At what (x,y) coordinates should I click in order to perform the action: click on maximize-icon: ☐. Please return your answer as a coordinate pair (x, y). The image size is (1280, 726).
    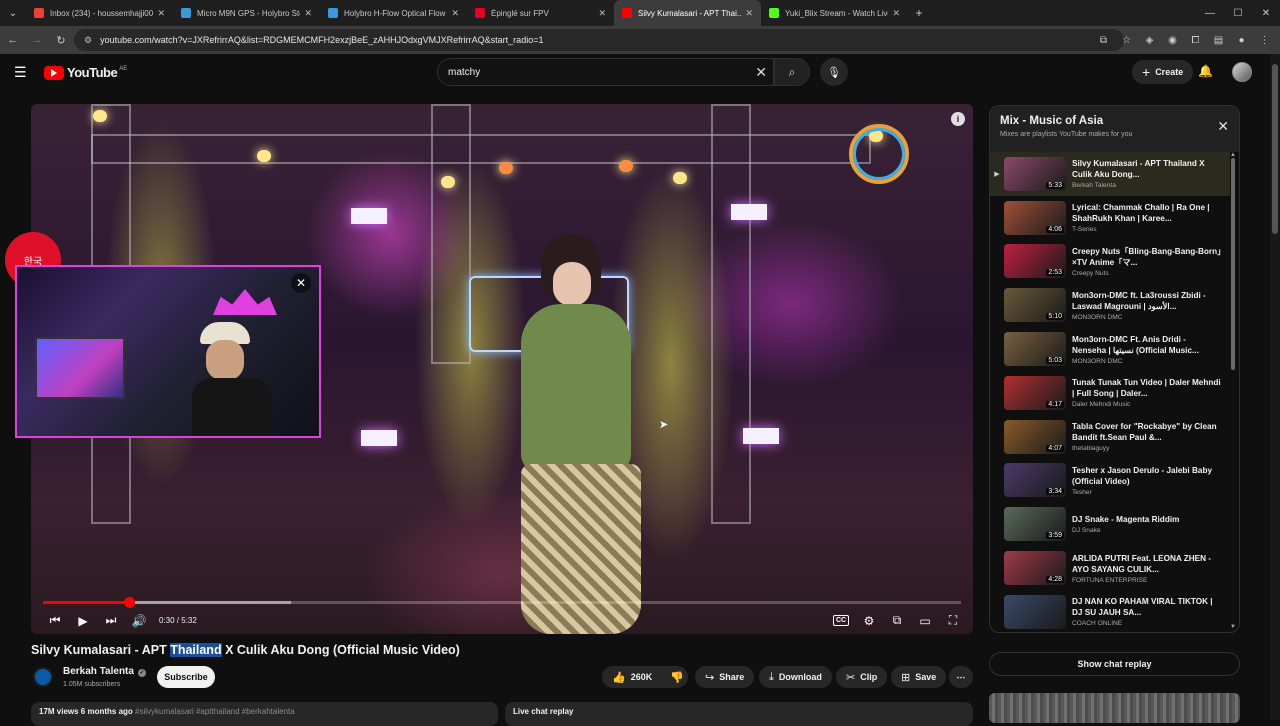
    Looking at the image, I should click on (1238, 13).